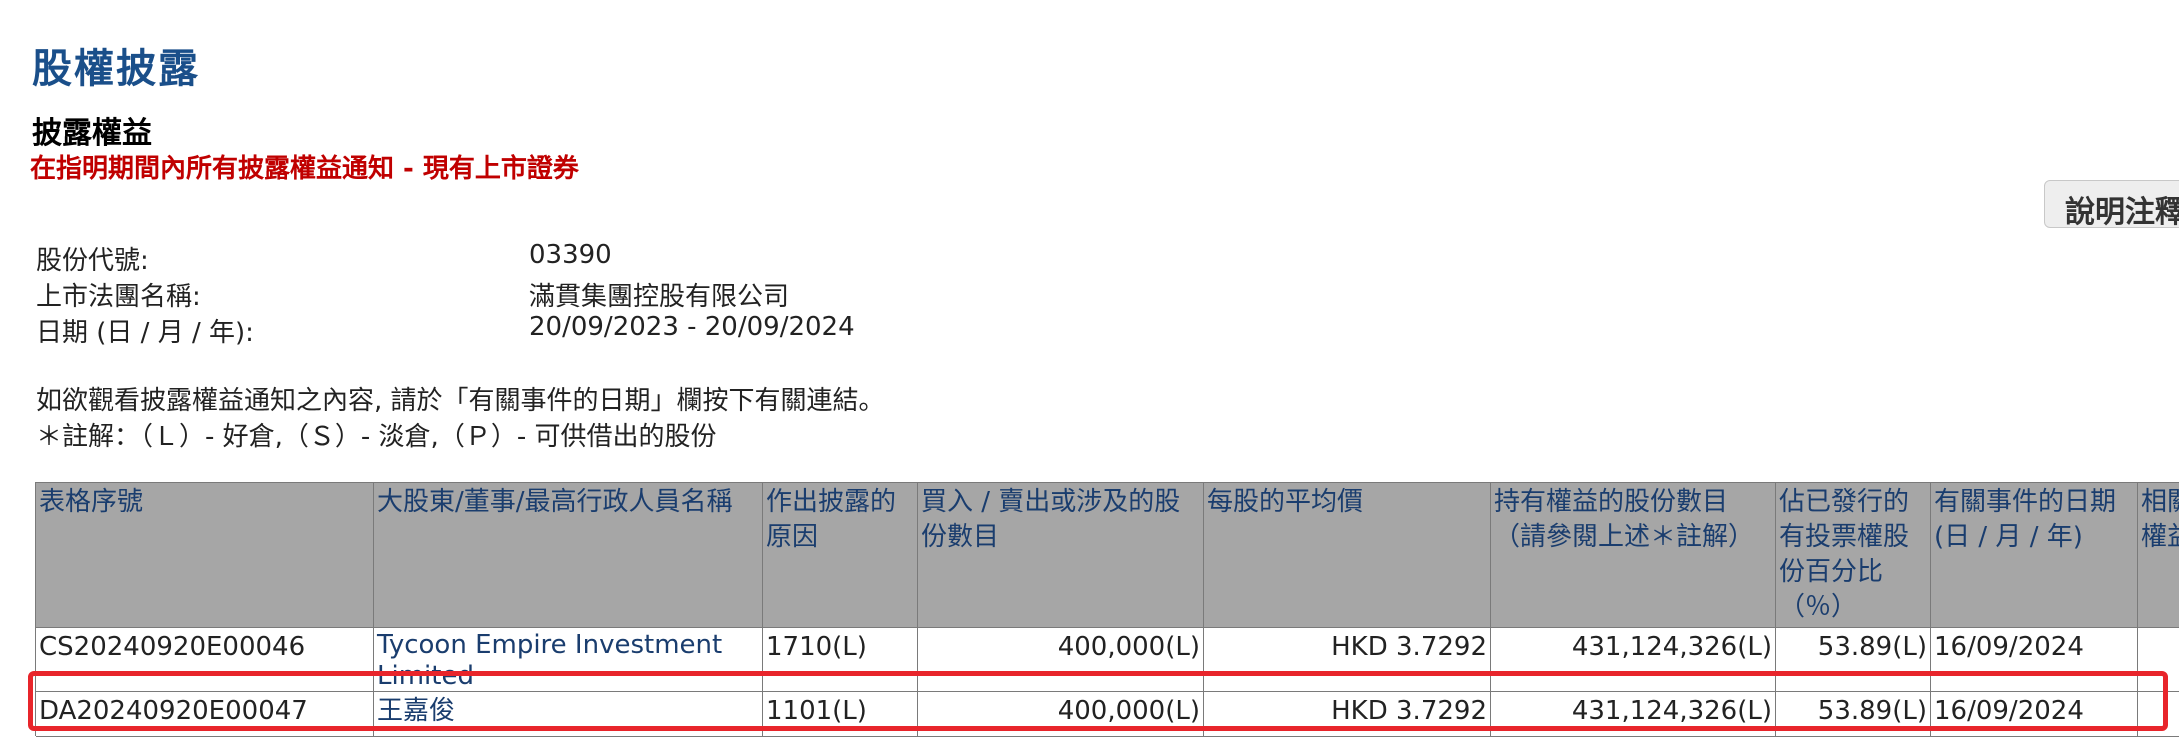 The width and height of the screenshot is (2179, 737). What do you see at coordinates (2111, 204) in the screenshot?
I see `help-notes-button: 說明注釋` at bounding box center [2111, 204].